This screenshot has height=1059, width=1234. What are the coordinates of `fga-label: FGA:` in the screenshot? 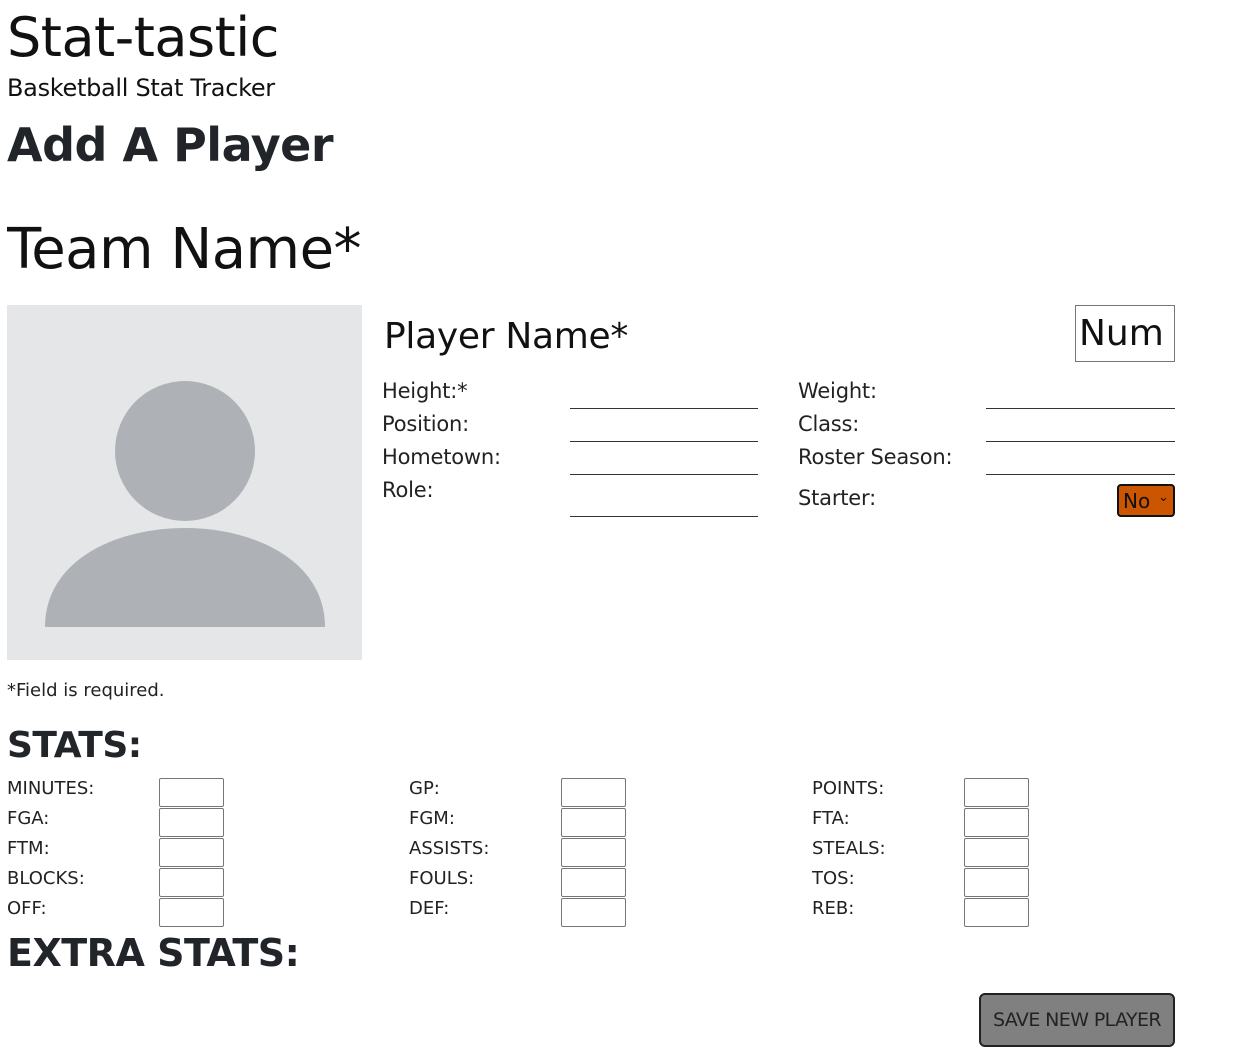 It's located at (28, 818).